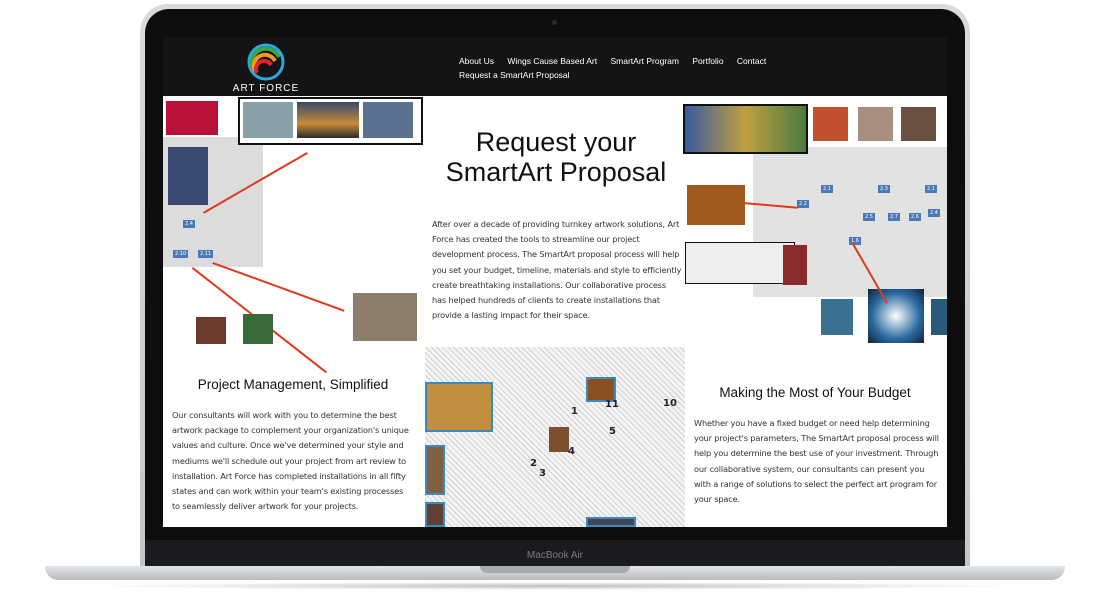 This screenshot has height=598, width=1110. I want to click on logo-rings-icon, so click(266, 62).